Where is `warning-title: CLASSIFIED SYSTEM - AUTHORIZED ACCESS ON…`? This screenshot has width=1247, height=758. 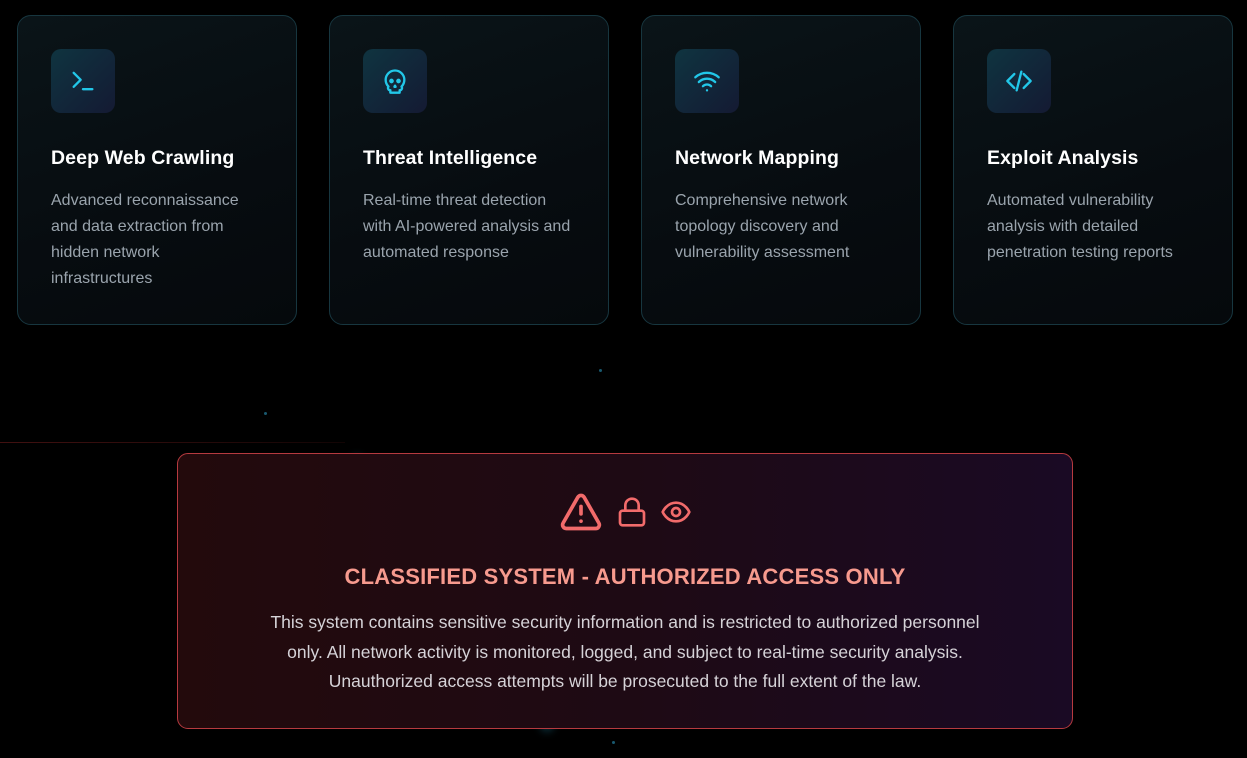
warning-title: CLASSIFIED SYSTEM - AUTHORIZED ACCESS ON… is located at coordinates (625, 576).